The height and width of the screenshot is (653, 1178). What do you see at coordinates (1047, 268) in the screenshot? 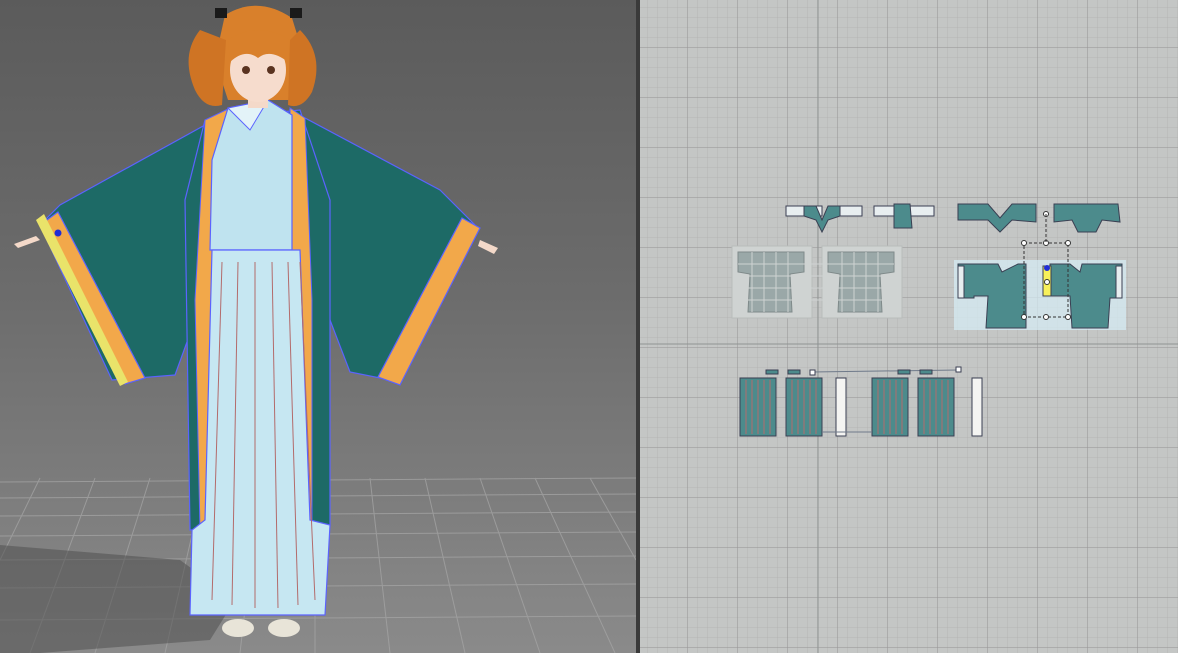
I see `pin-point-icon` at bounding box center [1047, 268].